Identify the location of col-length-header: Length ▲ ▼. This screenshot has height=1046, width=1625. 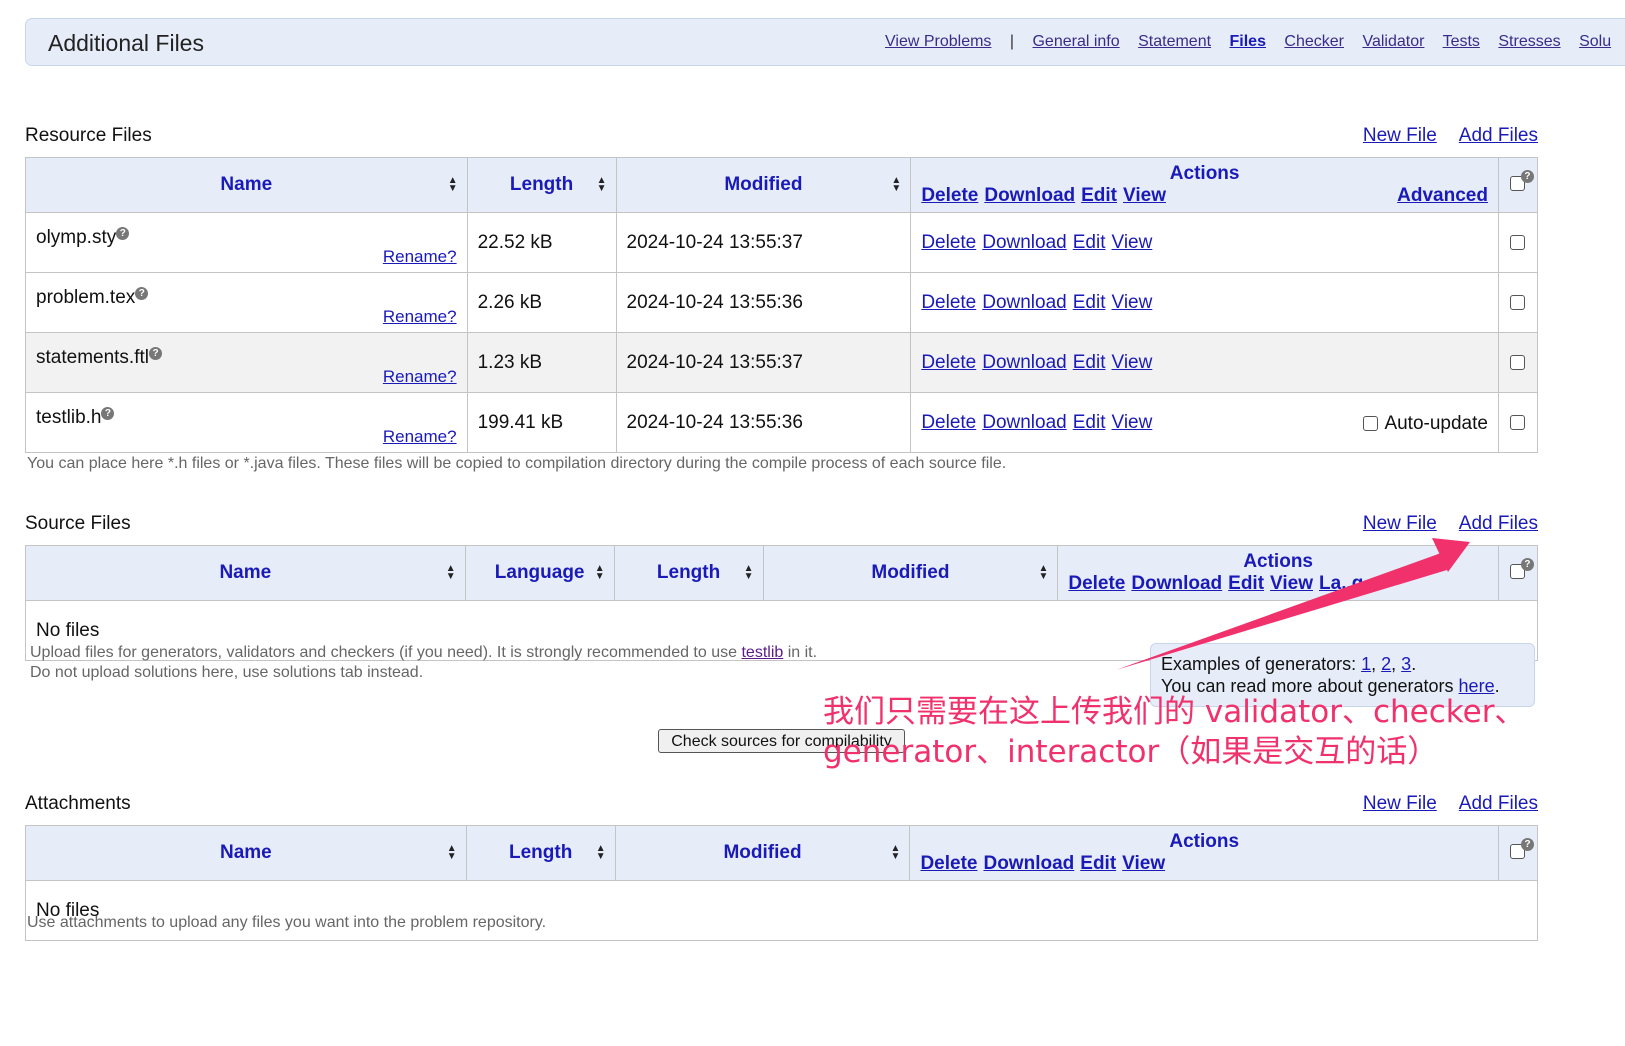
(540, 853).